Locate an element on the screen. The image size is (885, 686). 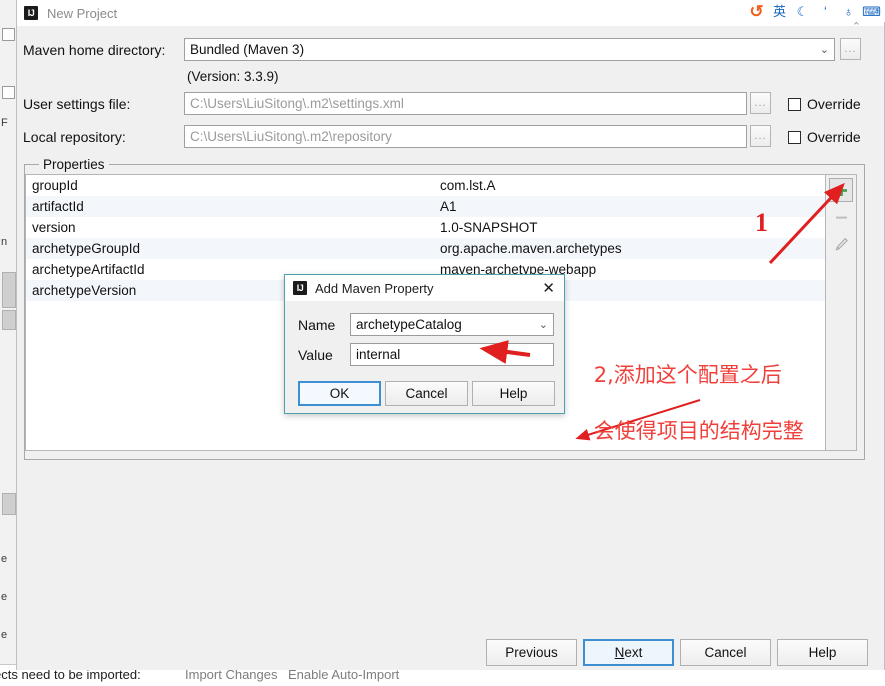
local-repository-row: Local repository: is located at coordinates (74, 137).